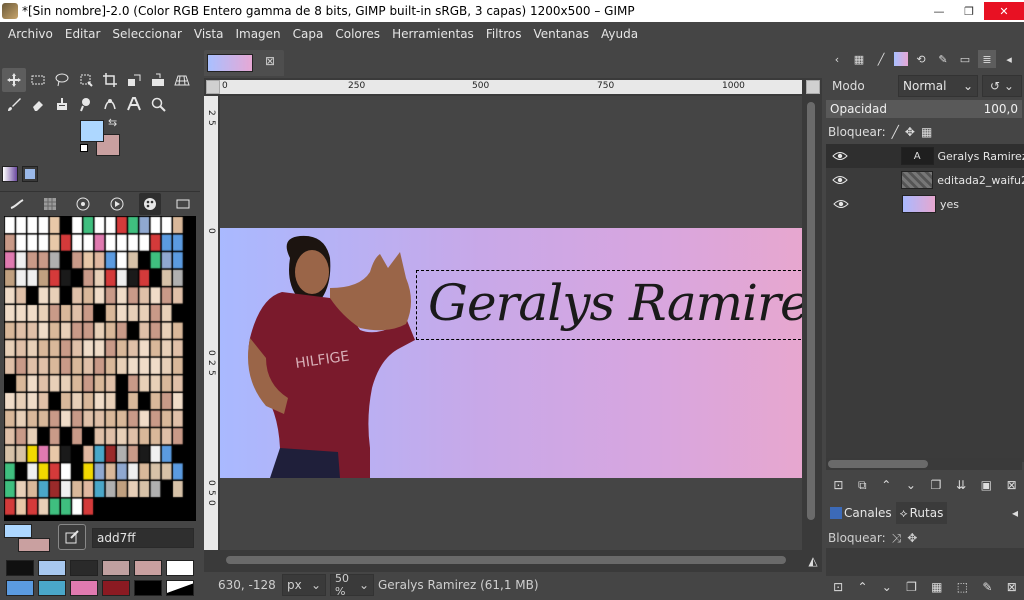 The width and height of the screenshot is (1024, 600). I want to click on lock-pixels-icon: ╱, so click(895, 132).